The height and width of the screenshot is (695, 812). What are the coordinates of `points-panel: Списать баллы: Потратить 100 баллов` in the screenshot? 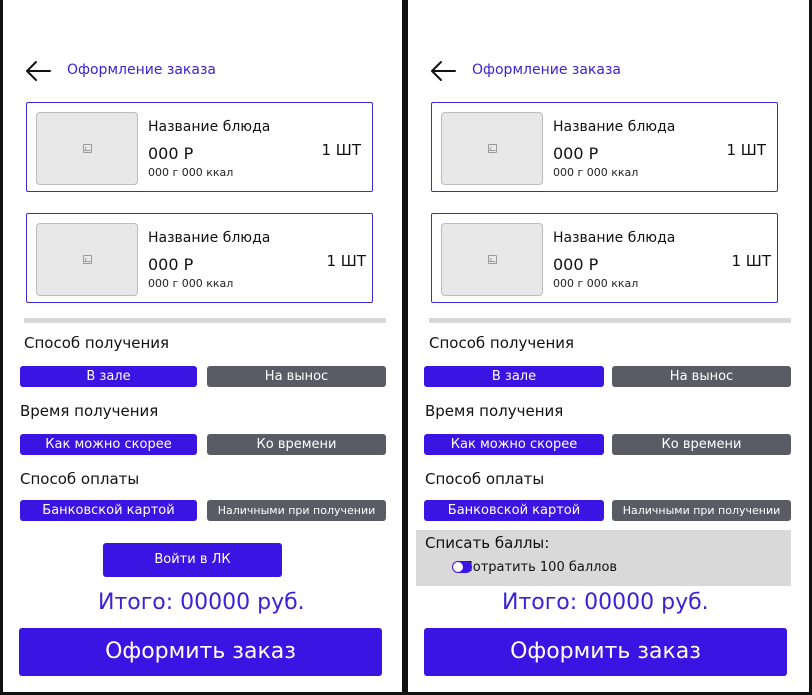 It's located at (603, 558).